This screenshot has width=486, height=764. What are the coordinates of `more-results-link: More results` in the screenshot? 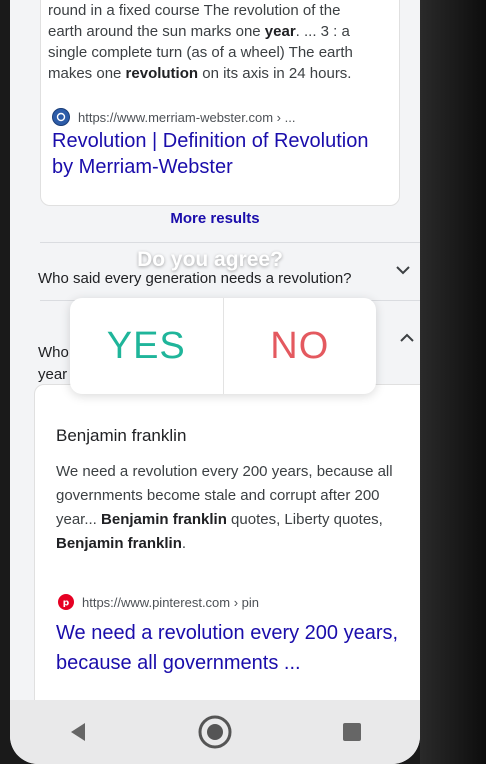 It's located at (215, 218).